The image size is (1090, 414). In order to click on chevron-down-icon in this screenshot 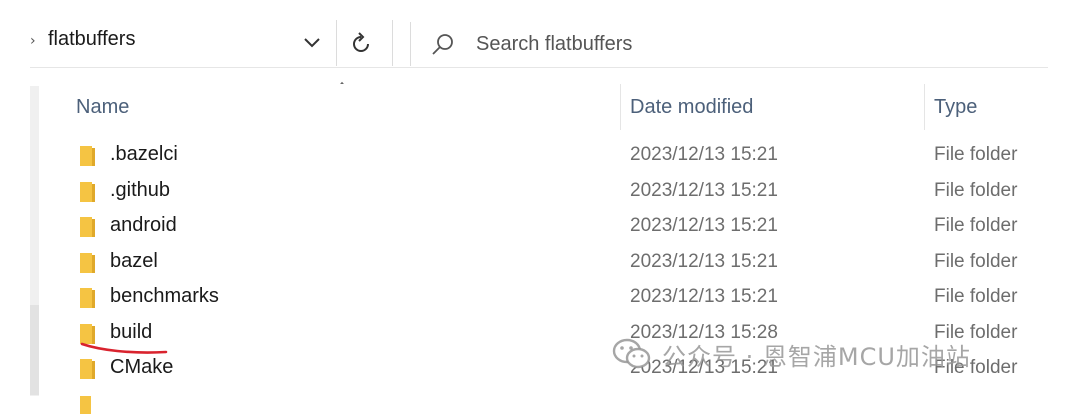, I will do `click(312, 43)`.